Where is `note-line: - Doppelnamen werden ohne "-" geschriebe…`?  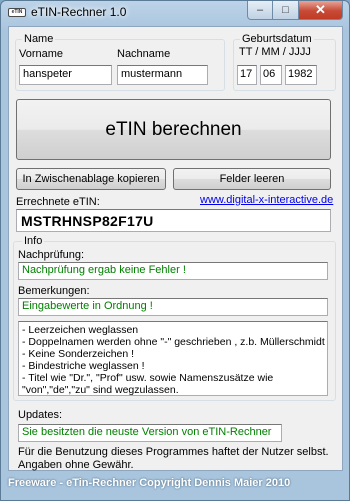 note-line: - Doppelnamen werden ohne "-" geschriebe… is located at coordinates (173, 342).